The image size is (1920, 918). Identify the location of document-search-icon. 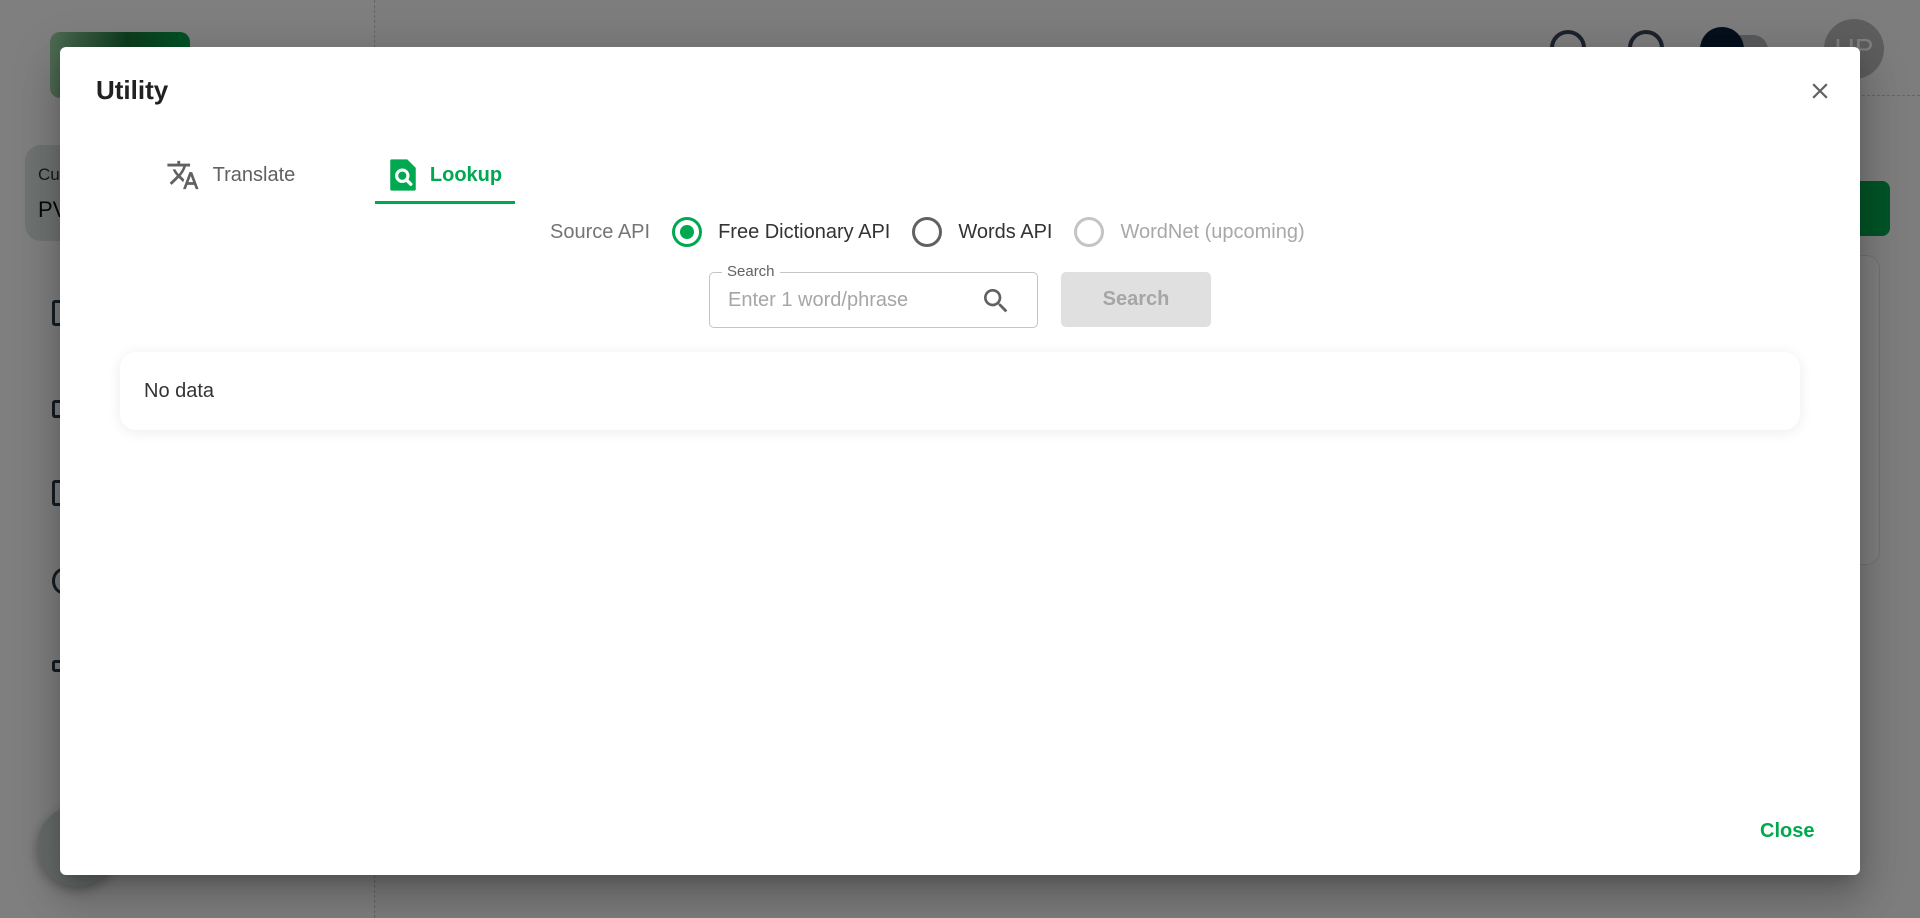
(403, 175).